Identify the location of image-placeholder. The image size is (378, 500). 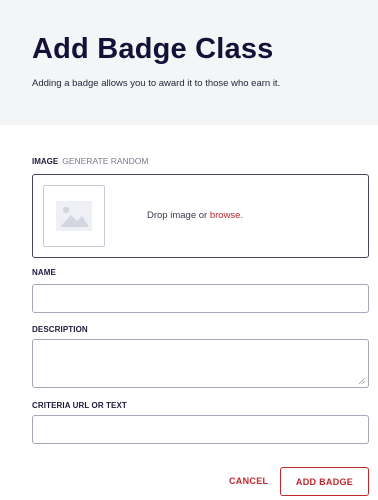
(74, 216).